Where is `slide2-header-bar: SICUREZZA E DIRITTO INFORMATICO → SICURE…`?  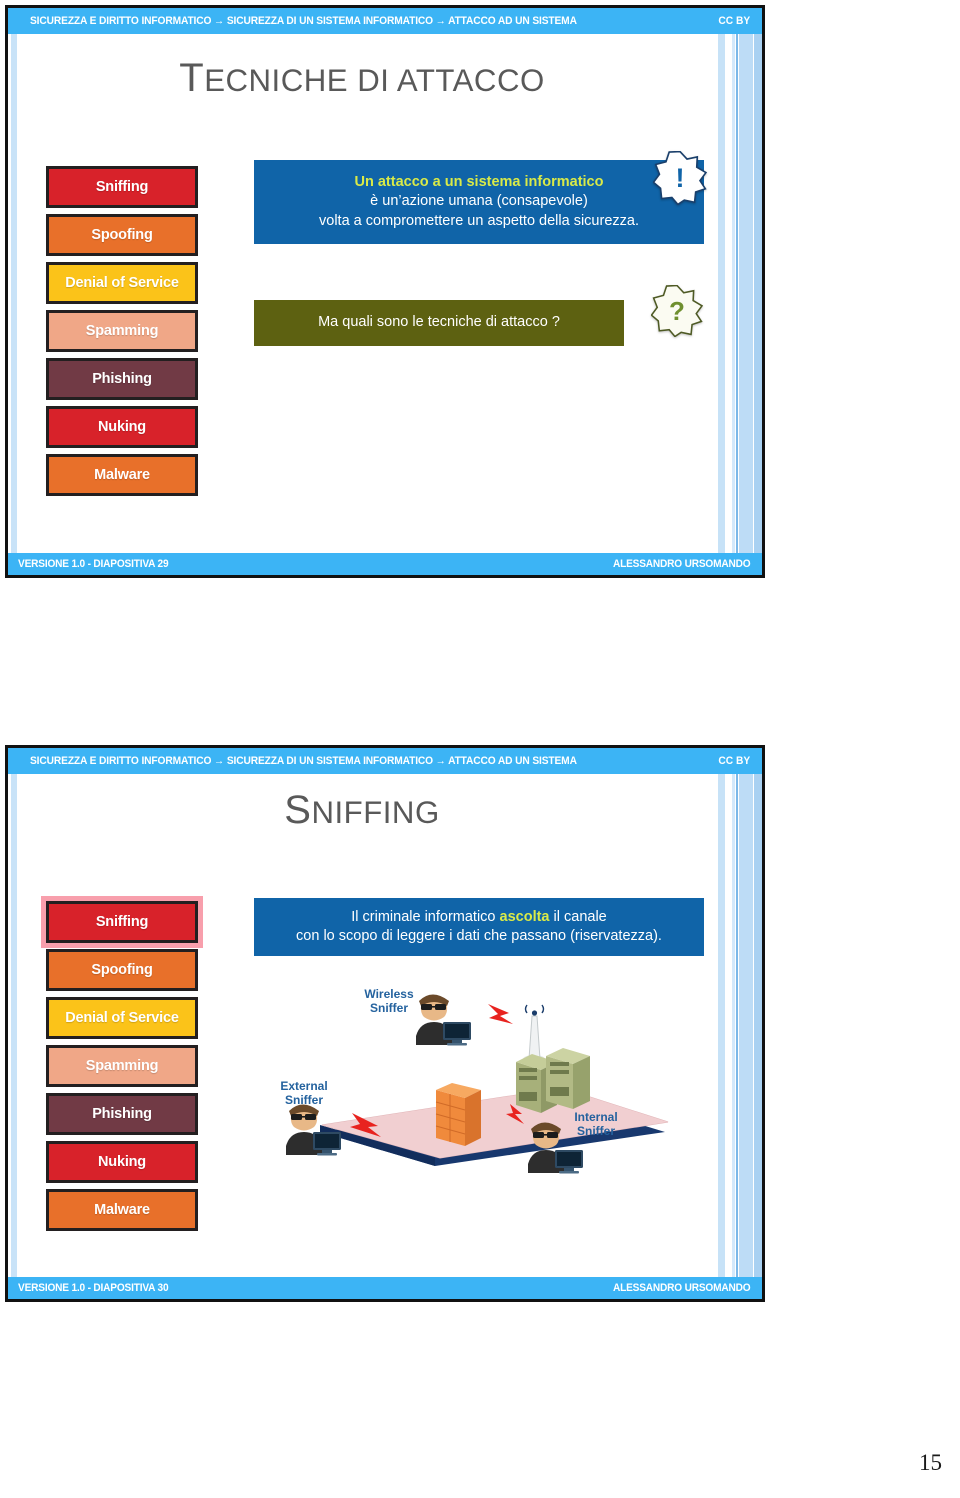
slide2-header-bar: SICUREZZA E DIRITTO INFORMATICO → SICURE… is located at coordinates (385, 761).